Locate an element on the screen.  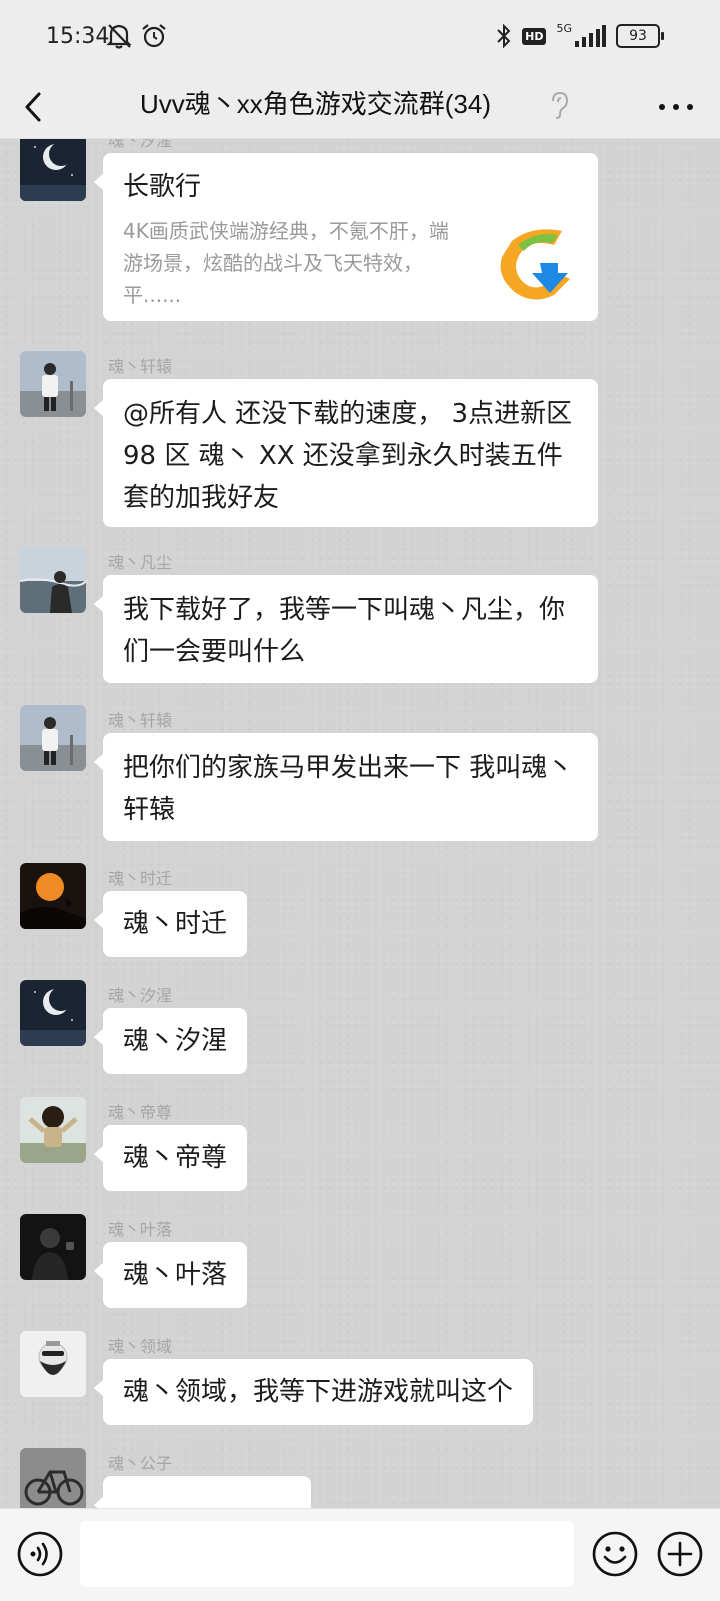
game-logo-icon is located at coordinates (535, 264).